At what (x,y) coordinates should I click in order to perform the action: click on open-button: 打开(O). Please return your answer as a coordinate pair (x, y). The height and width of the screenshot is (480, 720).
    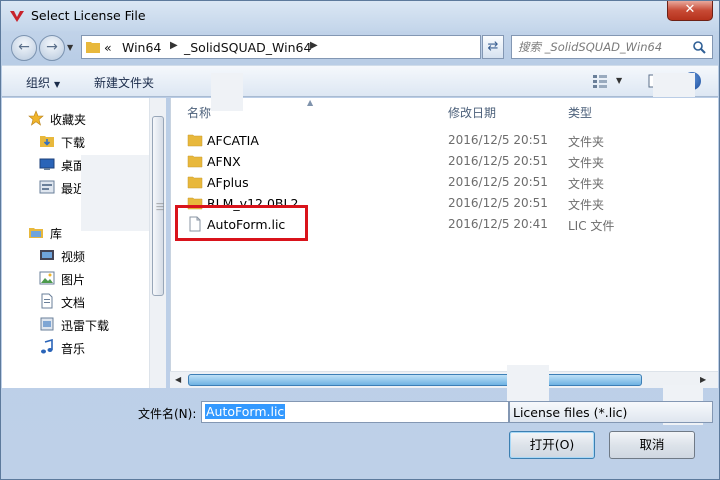
    Looking at the image, I should click on (552, 445).